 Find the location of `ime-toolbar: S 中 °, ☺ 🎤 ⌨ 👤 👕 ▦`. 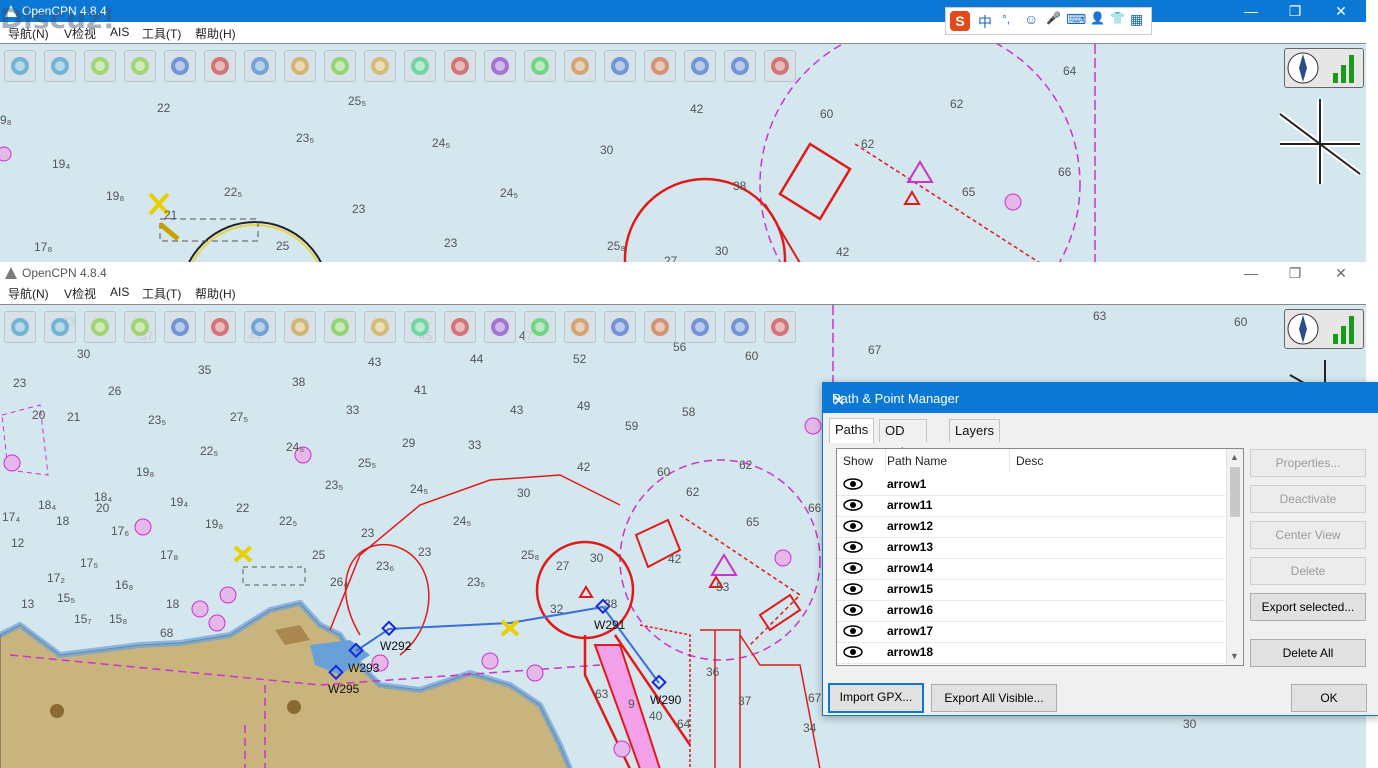

ime-toolbar: S 中 °, ☺ 🎤 ⌨ 👤 👕 ▦ is located at coordinates (1048, 21).